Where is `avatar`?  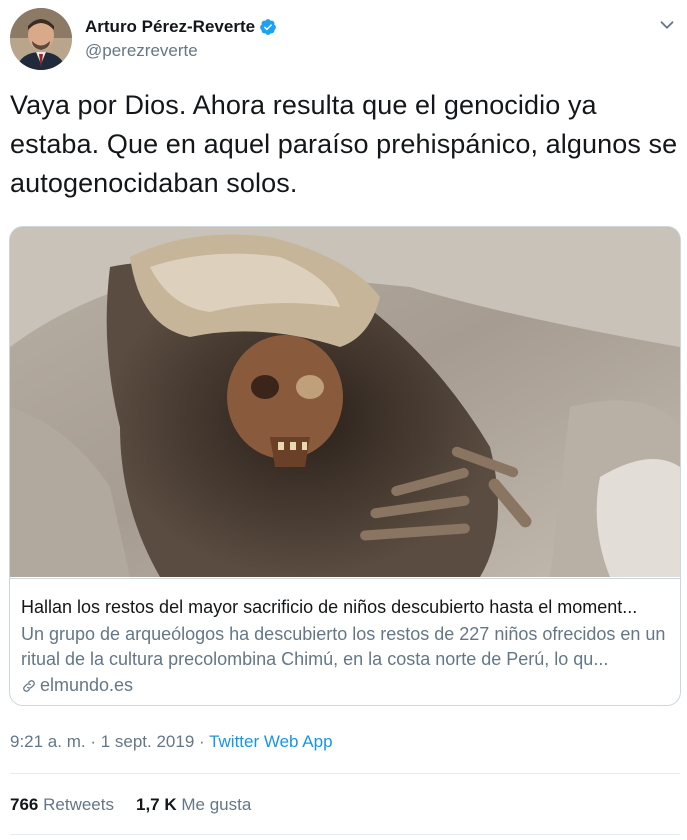
avatar is located at coordinates (41, 39).